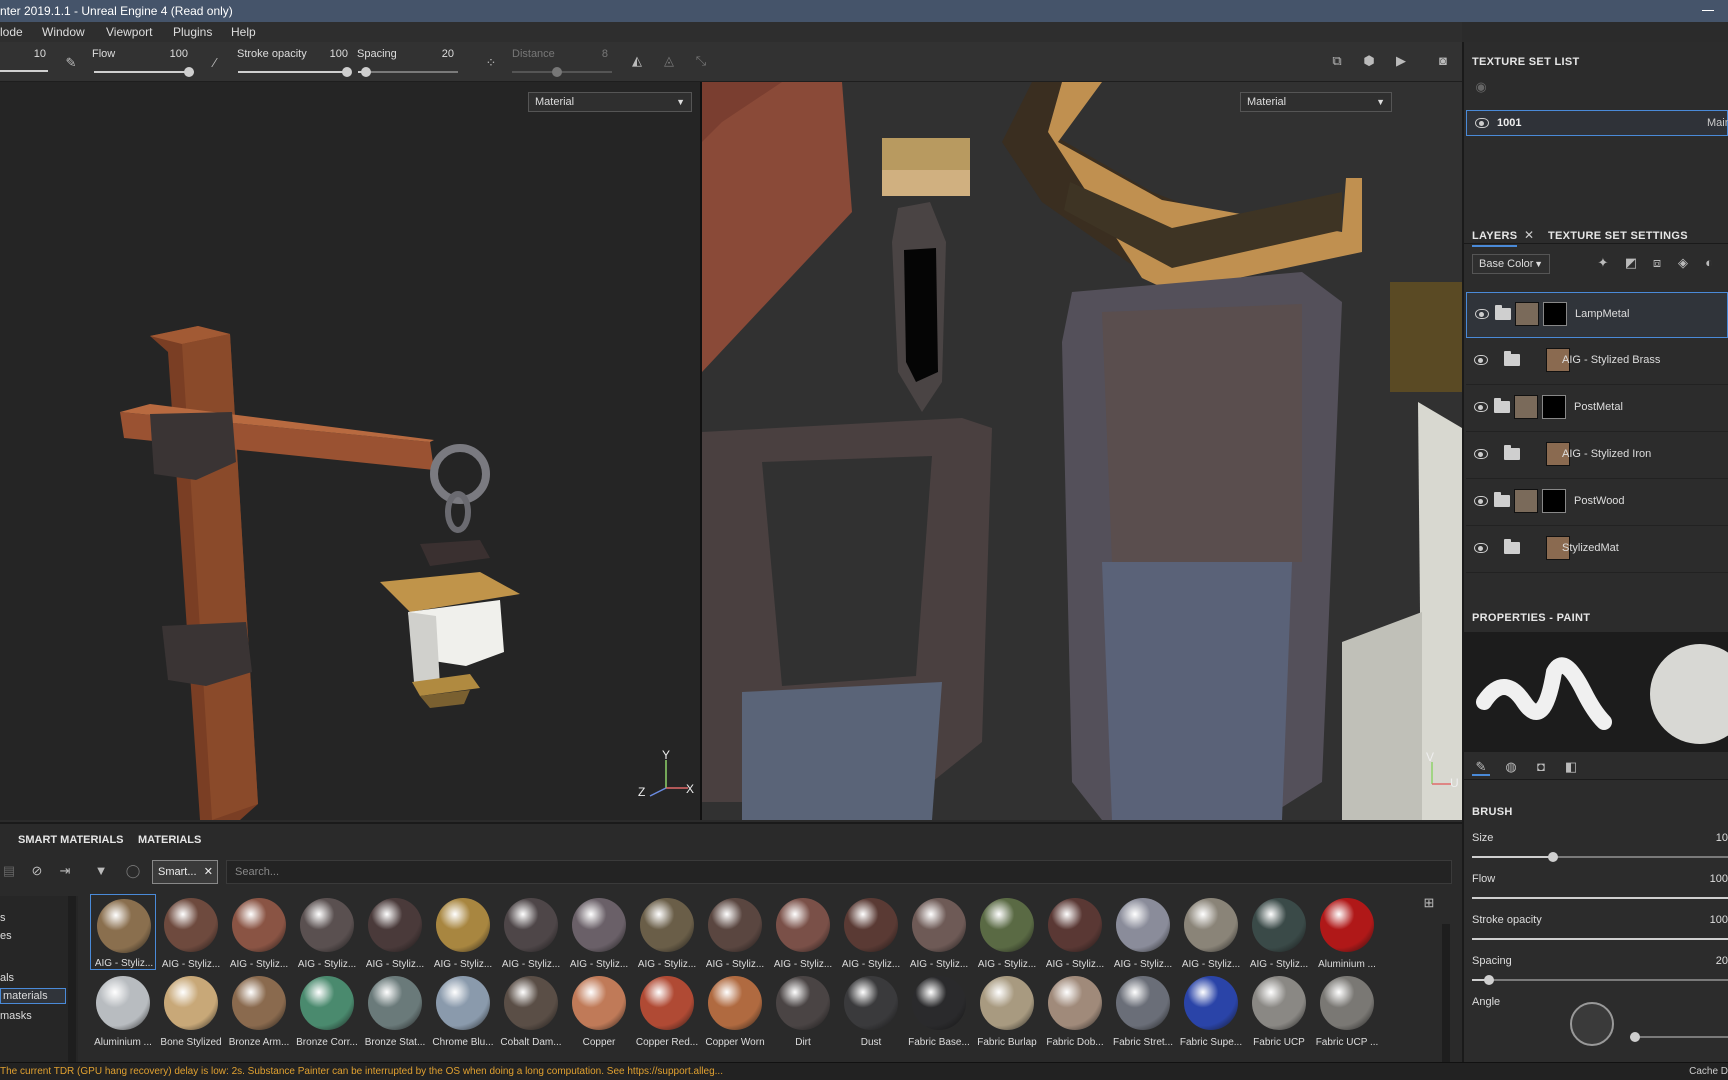  What do you see at coordinates (1679, 1037) in the screenshot?
I see `brush-angle-slider` at bounding box center [1679, 1037].